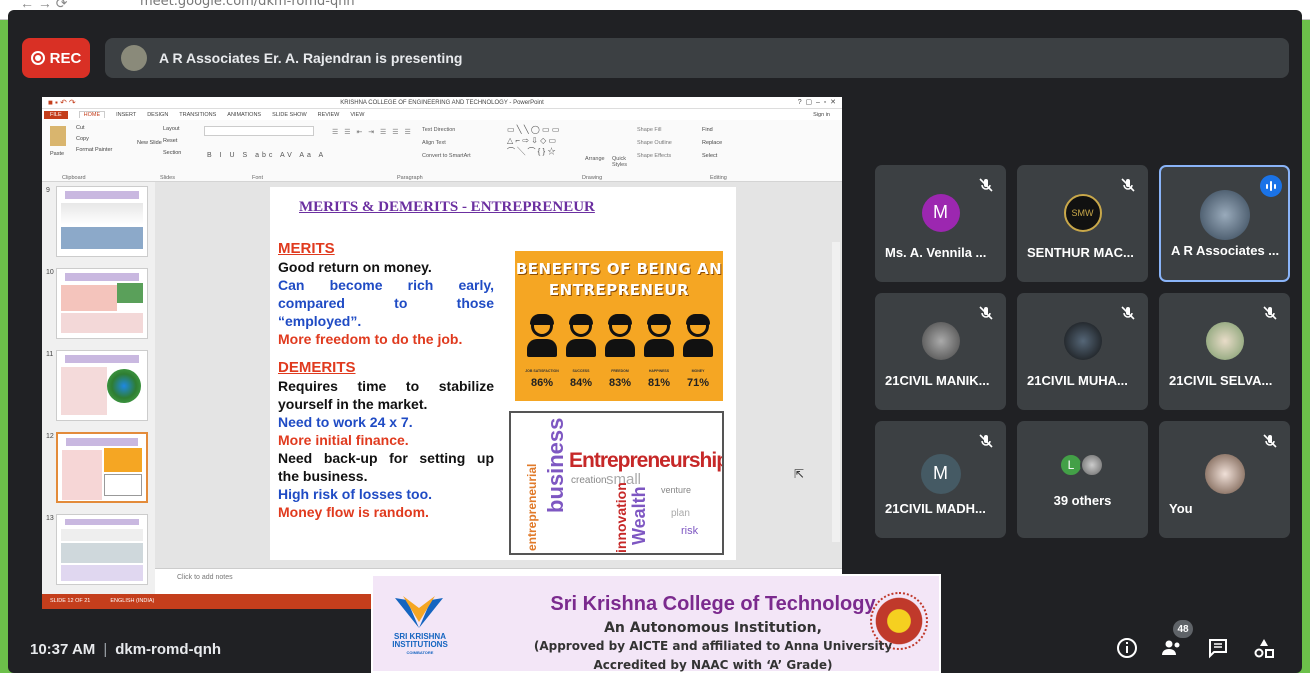 This screenshot has width=1310, height=673. Describe the element at coordinates (821, 115) in the screenshot. I see `sign-in-link: Sign in` at that location.